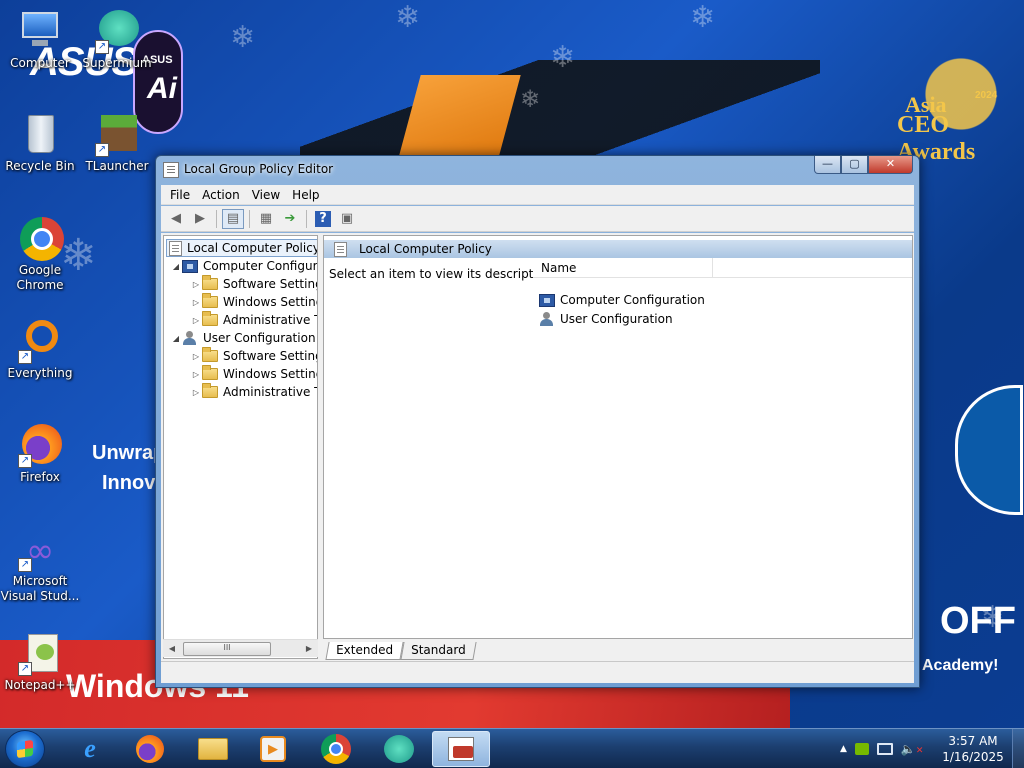 This screenshot has width=1024, height=768. I want to click on group-policy-icon, so click(461, 749).